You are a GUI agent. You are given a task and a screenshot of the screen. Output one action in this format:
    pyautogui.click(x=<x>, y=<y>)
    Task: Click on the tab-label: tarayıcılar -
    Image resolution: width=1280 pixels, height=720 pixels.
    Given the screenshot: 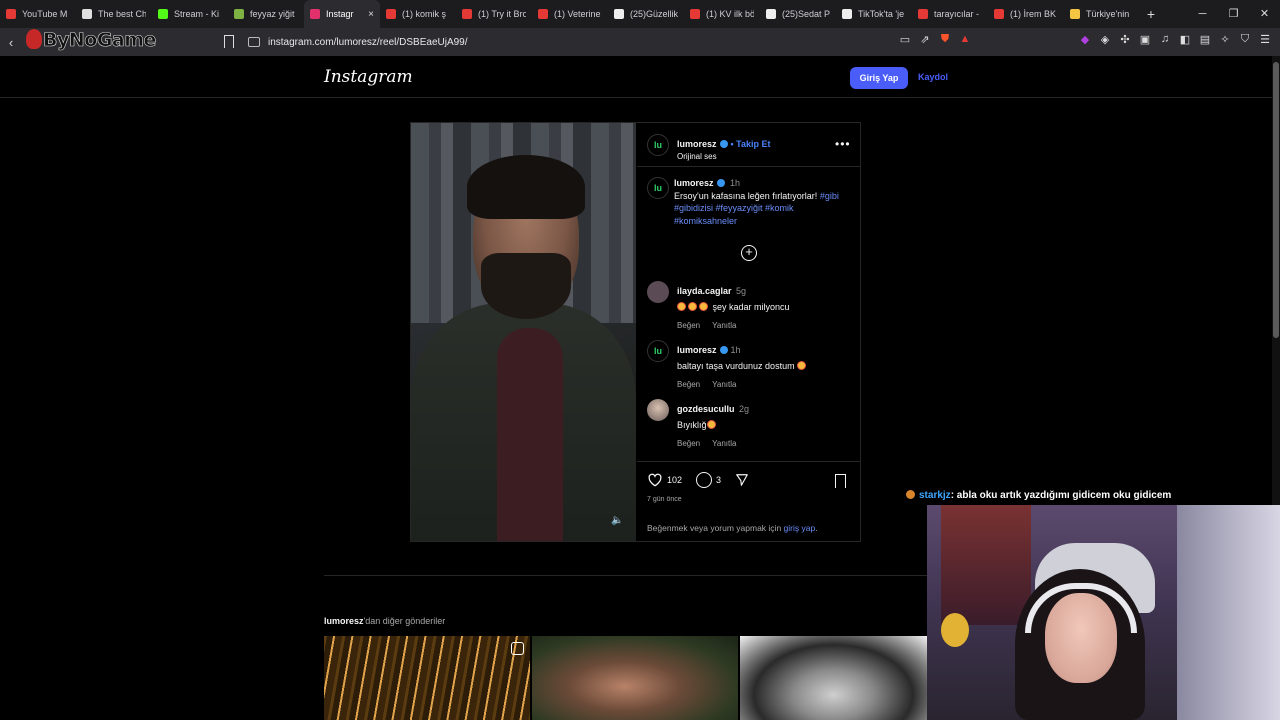 What is the action you would take?
    pyautogui.click(x=958, y=14)
    